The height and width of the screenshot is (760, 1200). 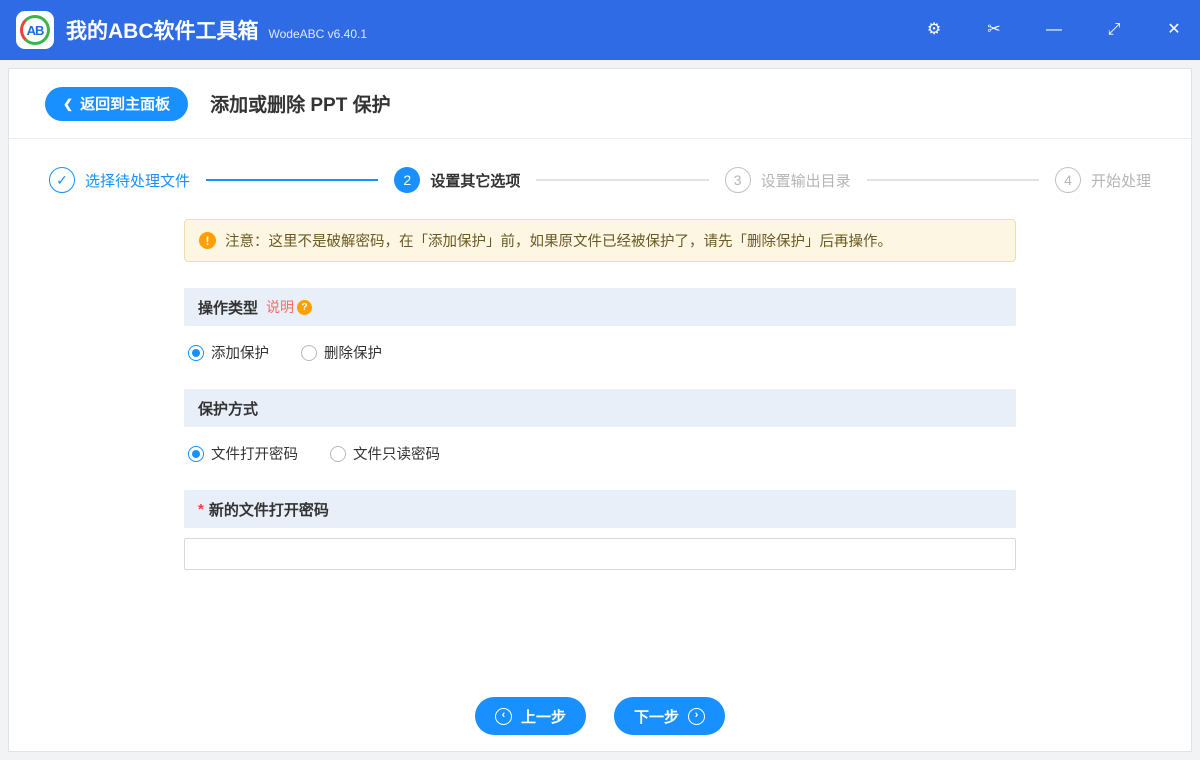 I want to click on back-chevron-icon: ❮, so click(x=68, y=103).